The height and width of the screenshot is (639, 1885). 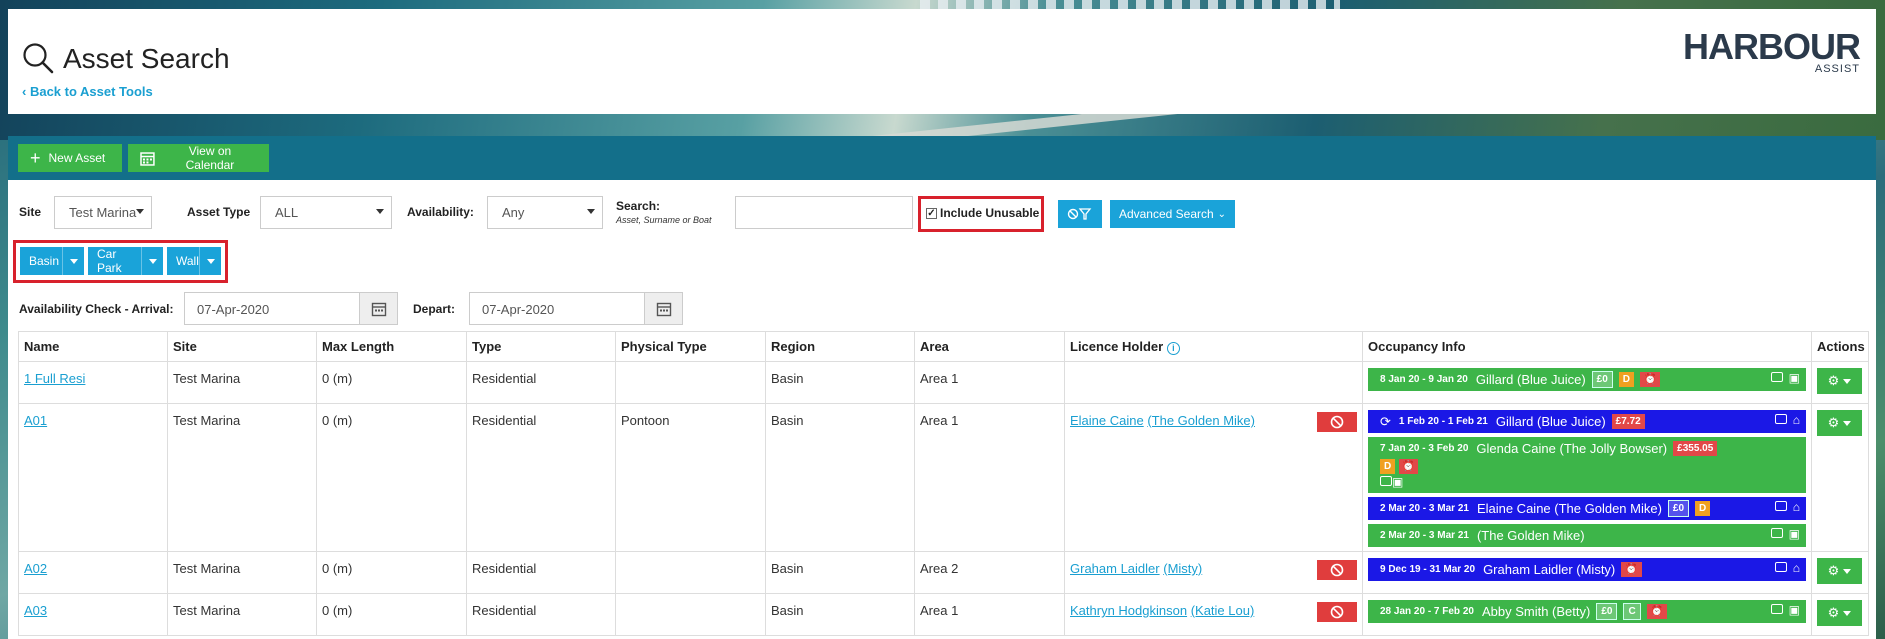 I want to click on licence-holder-link: Kathryn Hodgkinson, so click(x=1128, y=610).